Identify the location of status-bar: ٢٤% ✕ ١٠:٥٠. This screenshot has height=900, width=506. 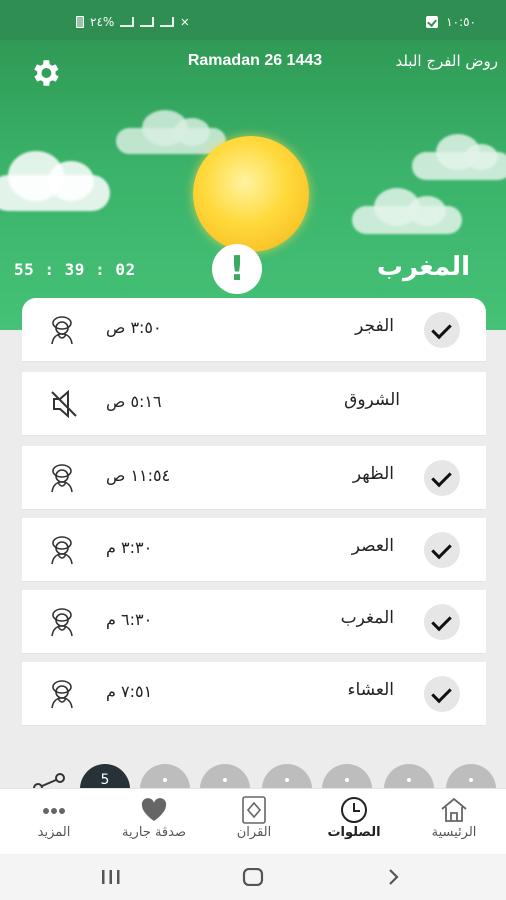
(253, 20).